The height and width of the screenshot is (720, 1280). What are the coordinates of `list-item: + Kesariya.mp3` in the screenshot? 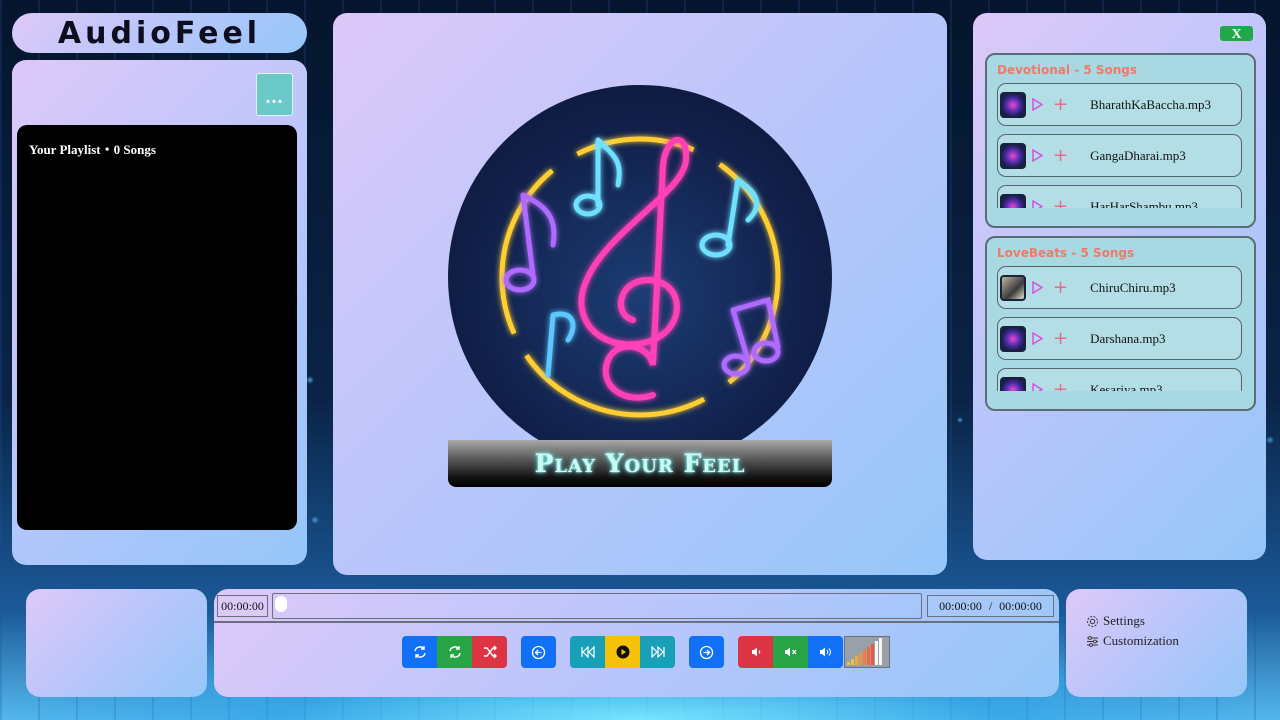 It's located at (1119, 379).